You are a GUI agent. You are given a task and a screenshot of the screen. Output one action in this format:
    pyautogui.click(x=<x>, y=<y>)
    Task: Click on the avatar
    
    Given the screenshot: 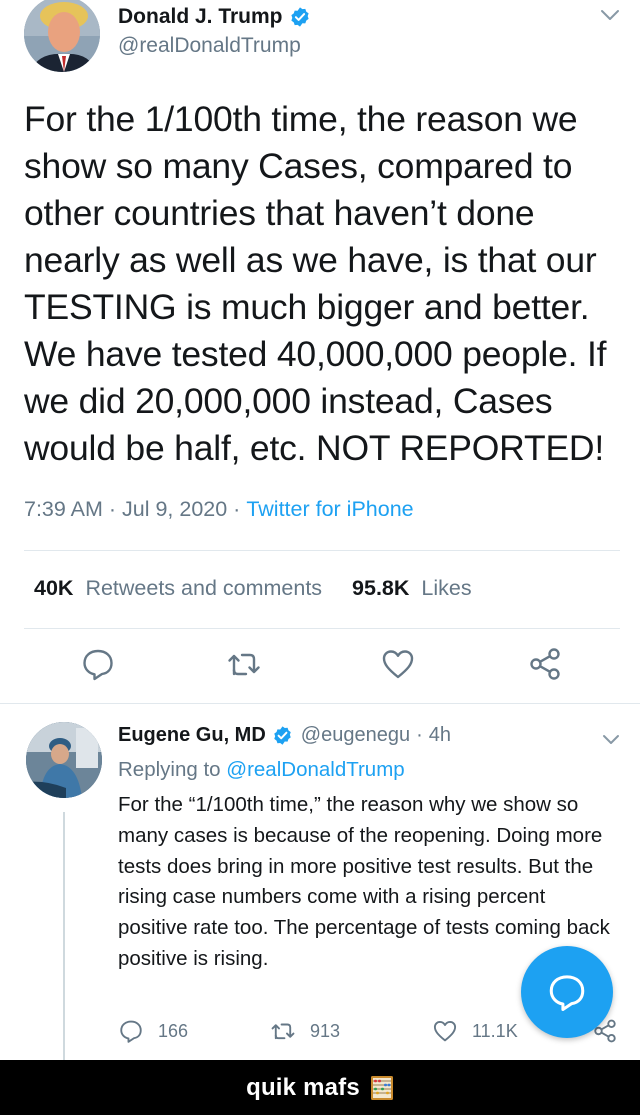 What is the action you would take?
    pyautogui.click(x=62, y=36)
    